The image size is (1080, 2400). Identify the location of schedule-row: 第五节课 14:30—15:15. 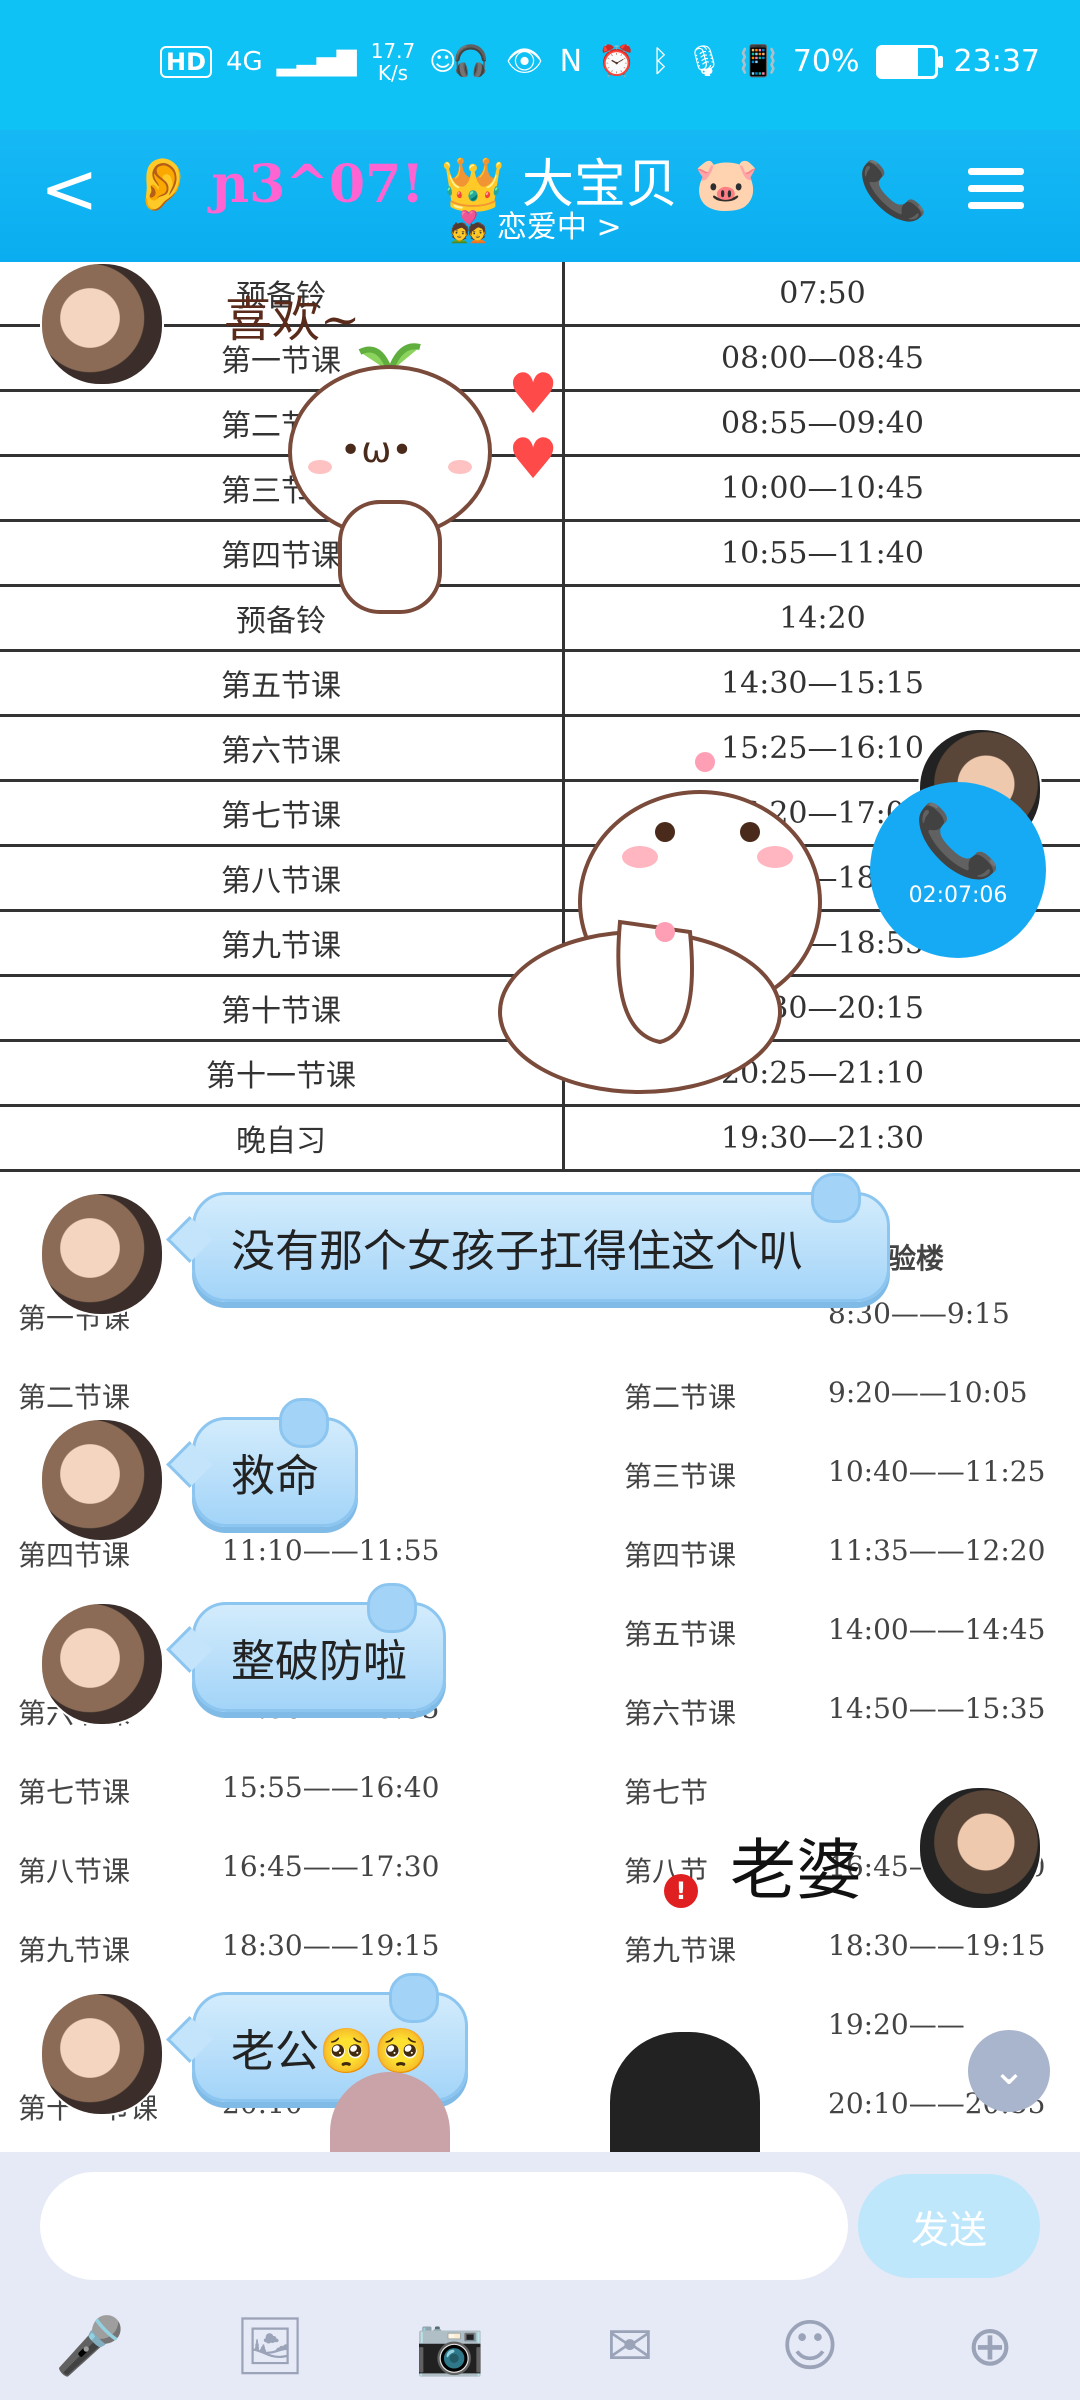
(540, 683).